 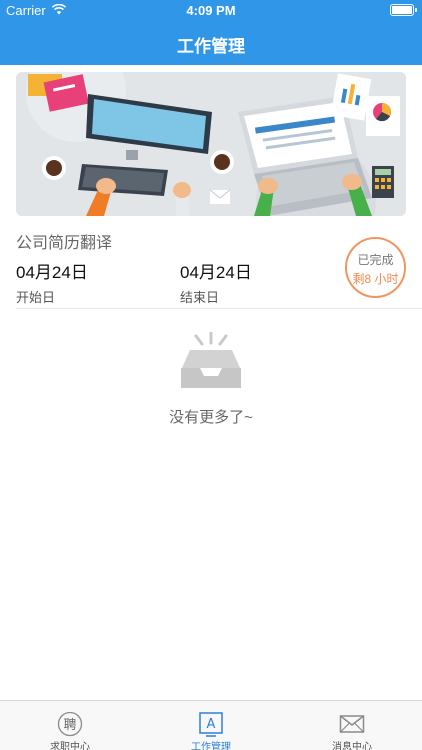 What do you see at coordinates (64, 241) in the screenshot?
I see `task-title: 公司简历翻译` at bounding box center [64, 241].